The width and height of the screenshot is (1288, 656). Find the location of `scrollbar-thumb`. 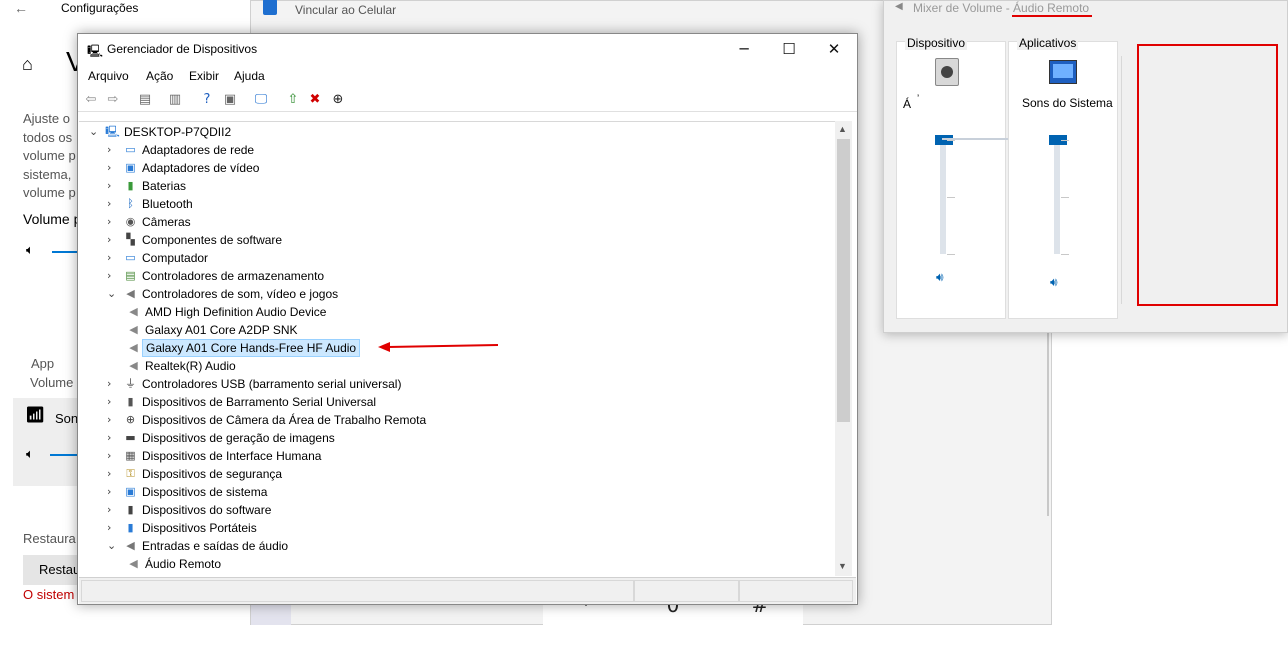

scrollbar-thumb is located at coordinates (843, 280).